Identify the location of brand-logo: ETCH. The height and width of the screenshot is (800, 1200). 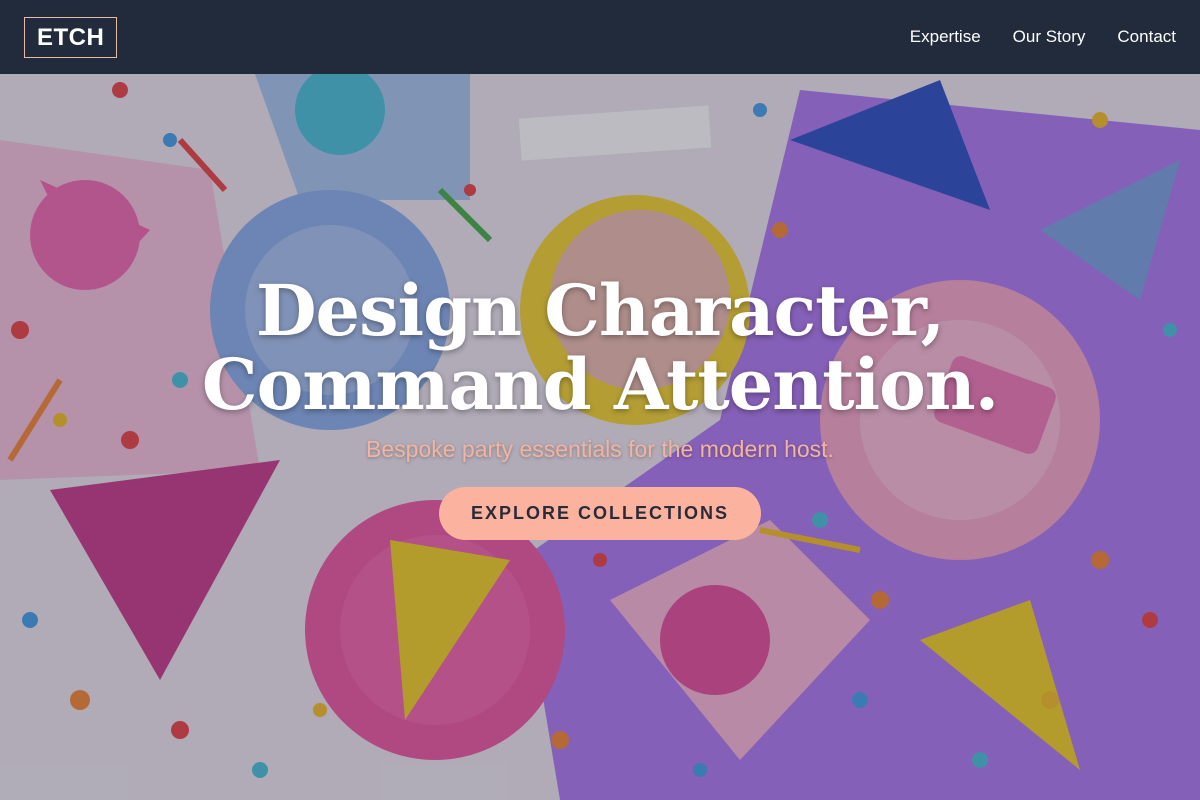
(71, 37).